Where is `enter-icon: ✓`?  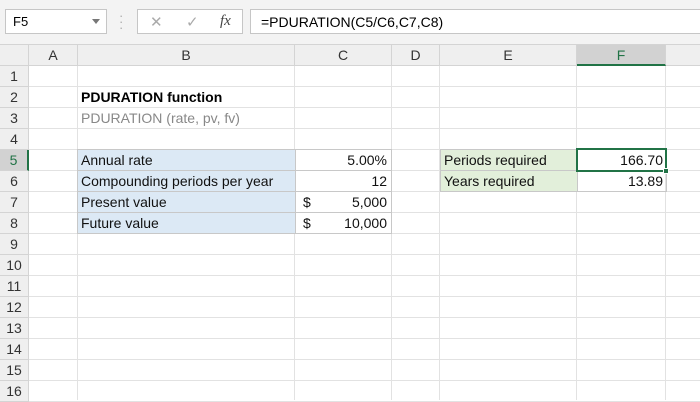
enter-icon: ✓ is located at coordinates (192, 22).